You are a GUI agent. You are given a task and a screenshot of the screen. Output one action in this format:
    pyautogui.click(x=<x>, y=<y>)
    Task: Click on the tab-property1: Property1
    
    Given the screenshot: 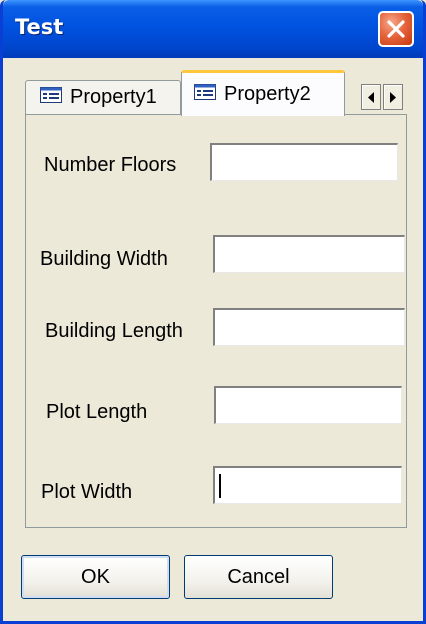 What is the action you would take?
    pyautogui.click(x=103, y=97)
    